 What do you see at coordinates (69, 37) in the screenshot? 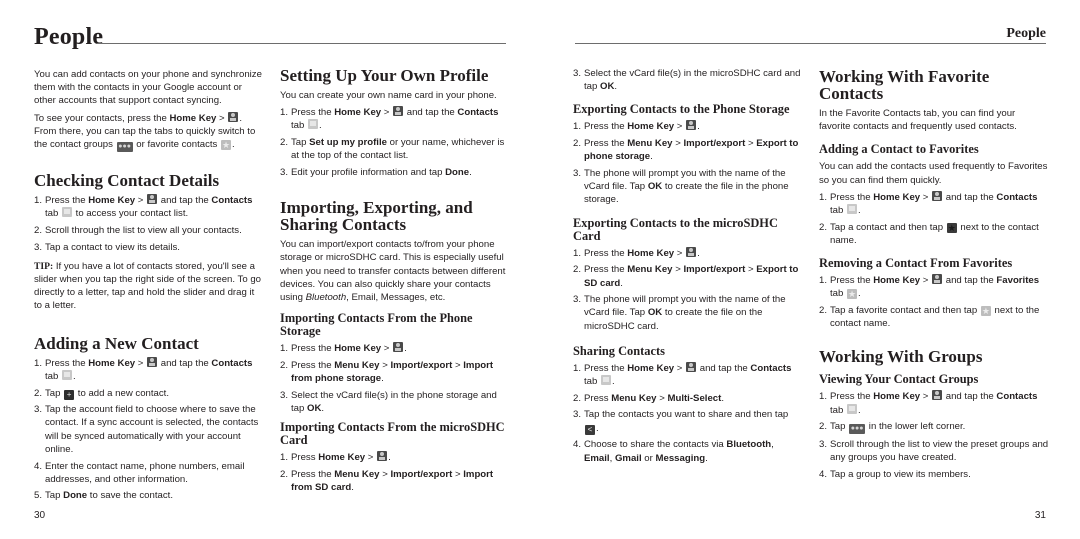
I see `chapter-title: People` at bounding box center [69, 37].